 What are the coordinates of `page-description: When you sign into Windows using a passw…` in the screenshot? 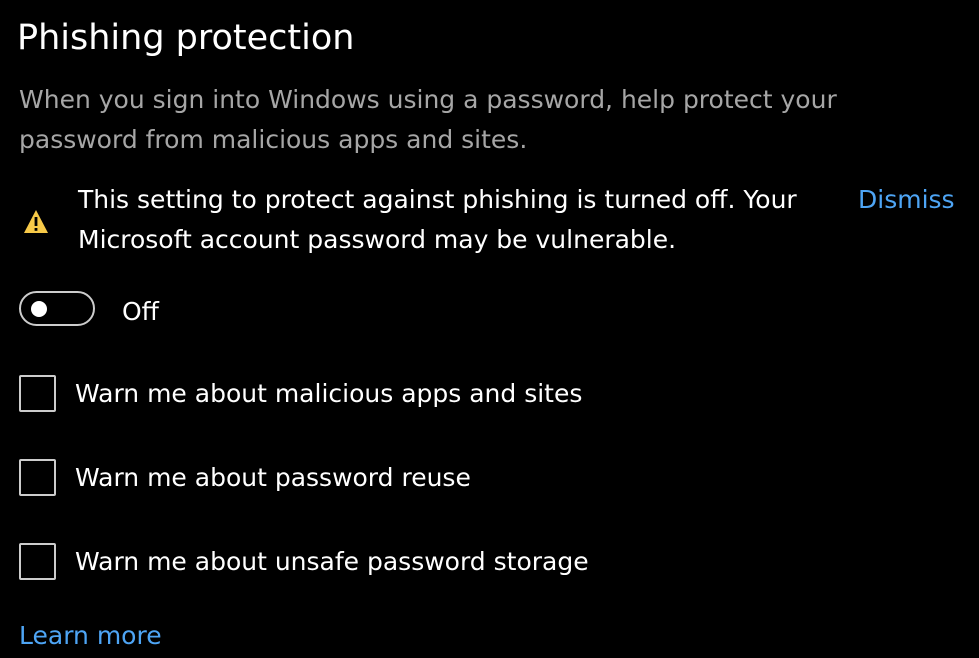 It's located at (428, 119).